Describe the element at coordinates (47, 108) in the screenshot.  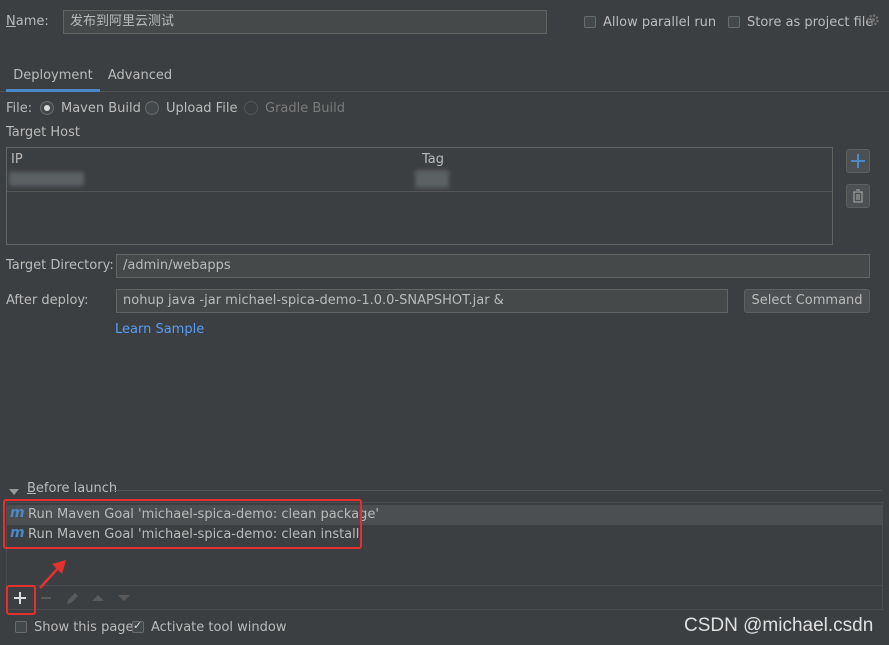
I see `maven-build-radio` at that location.